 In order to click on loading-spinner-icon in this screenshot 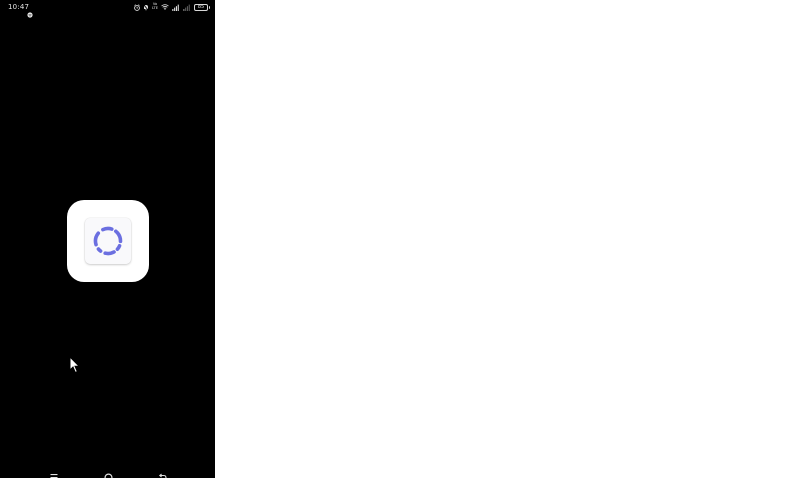, I will do `click(108, 241)`.